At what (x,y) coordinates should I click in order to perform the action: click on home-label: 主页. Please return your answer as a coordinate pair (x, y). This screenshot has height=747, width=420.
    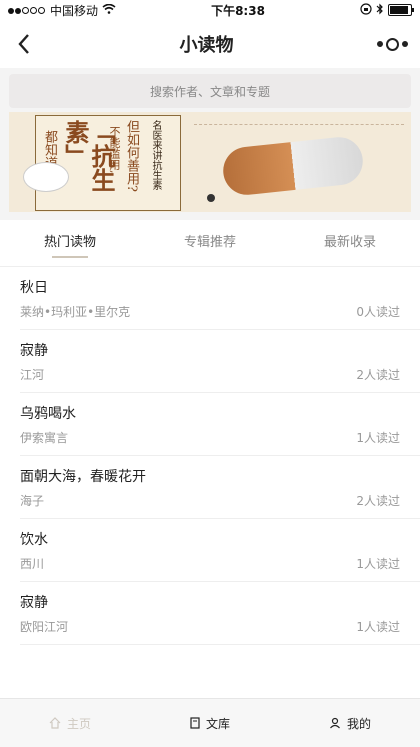
    Looking at the image, I should click on (78, 723).